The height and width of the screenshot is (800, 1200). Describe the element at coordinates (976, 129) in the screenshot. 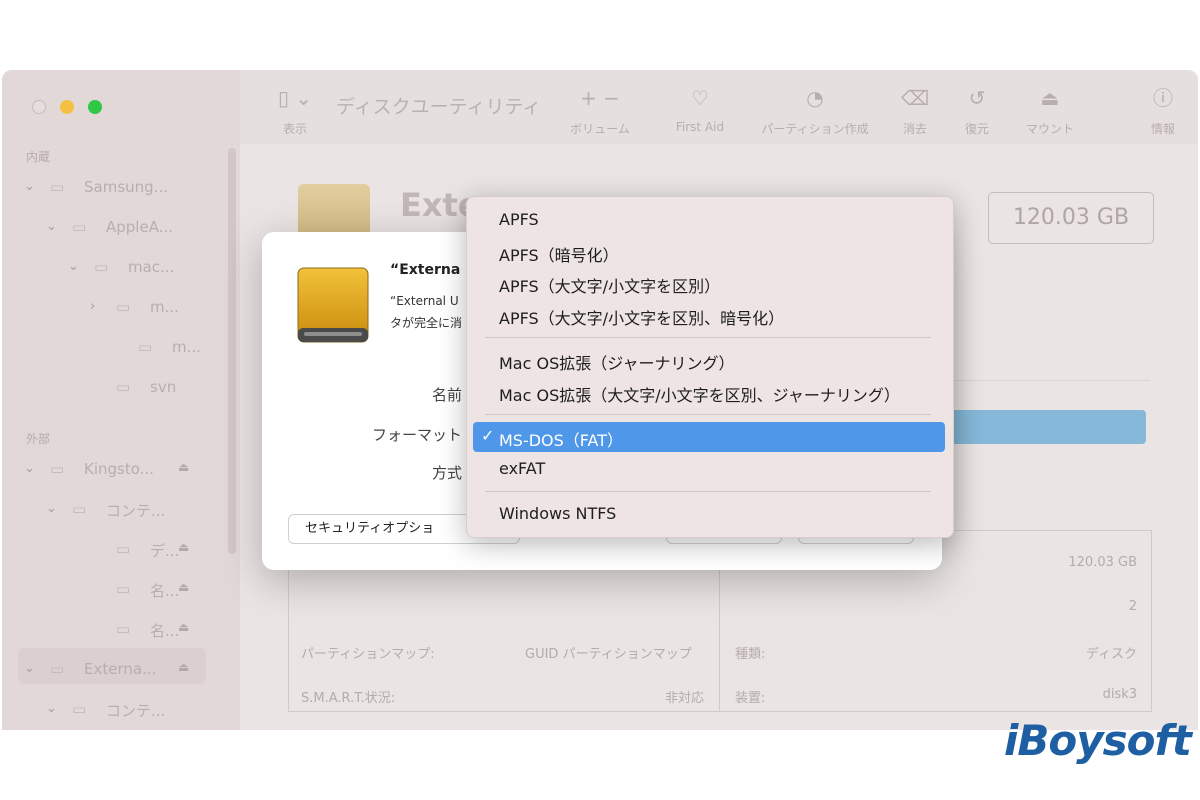

I see `restore-label: 復元` at that location.